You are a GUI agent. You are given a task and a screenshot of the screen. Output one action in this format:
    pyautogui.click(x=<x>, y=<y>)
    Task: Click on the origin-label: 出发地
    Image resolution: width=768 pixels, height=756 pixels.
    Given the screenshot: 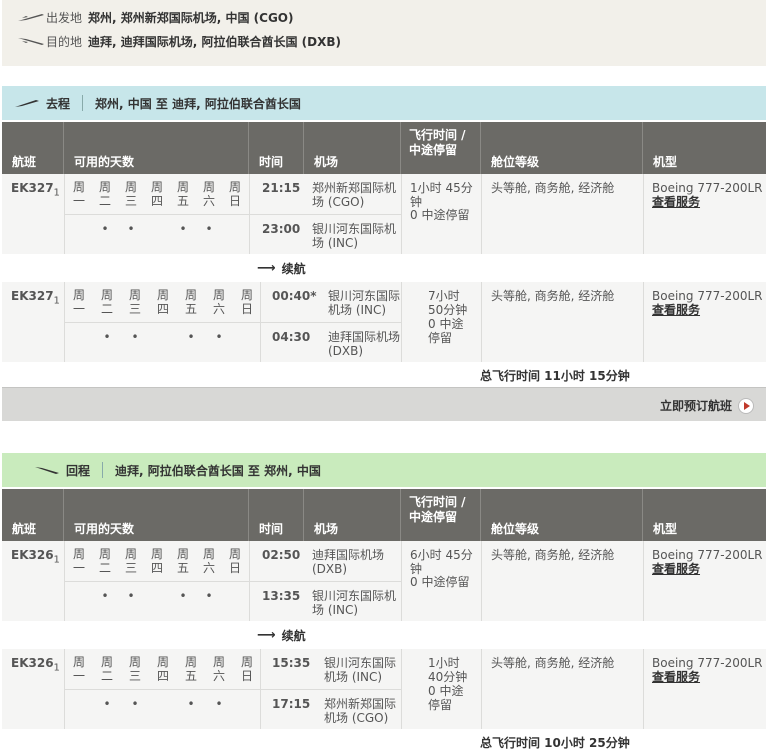 What is the action you would take?
    pyautogui.click(x=64, y=17)
    